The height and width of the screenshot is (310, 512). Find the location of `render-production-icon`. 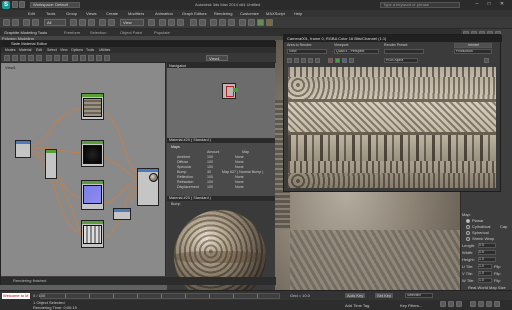

render-production-icon is located at coordinates (269, 22).